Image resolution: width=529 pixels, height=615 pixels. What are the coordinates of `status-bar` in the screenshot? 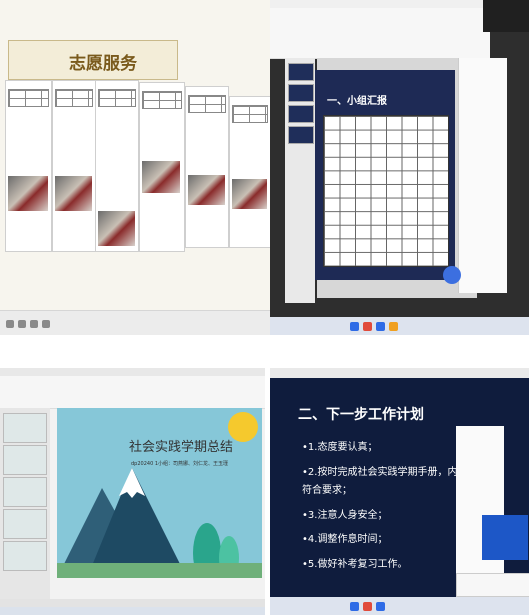 It's located at (132, 603).